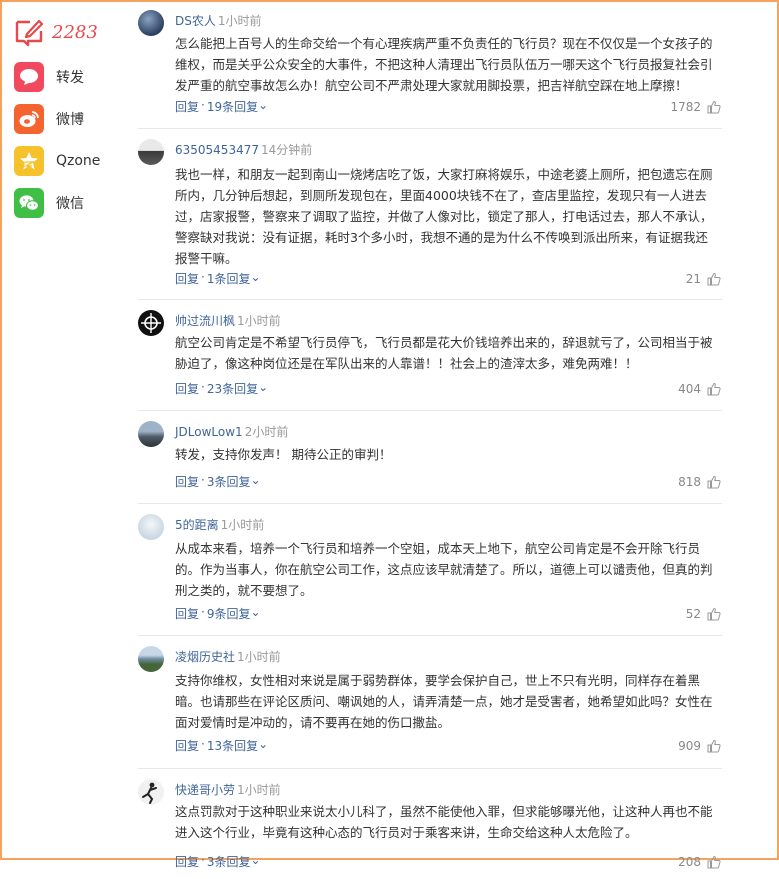 Image resolution: width=779 pixels, height=879 pixels. I want to click on comment-footer: 回复 · 3条回复 ⌄ 818, so click(448, 481).